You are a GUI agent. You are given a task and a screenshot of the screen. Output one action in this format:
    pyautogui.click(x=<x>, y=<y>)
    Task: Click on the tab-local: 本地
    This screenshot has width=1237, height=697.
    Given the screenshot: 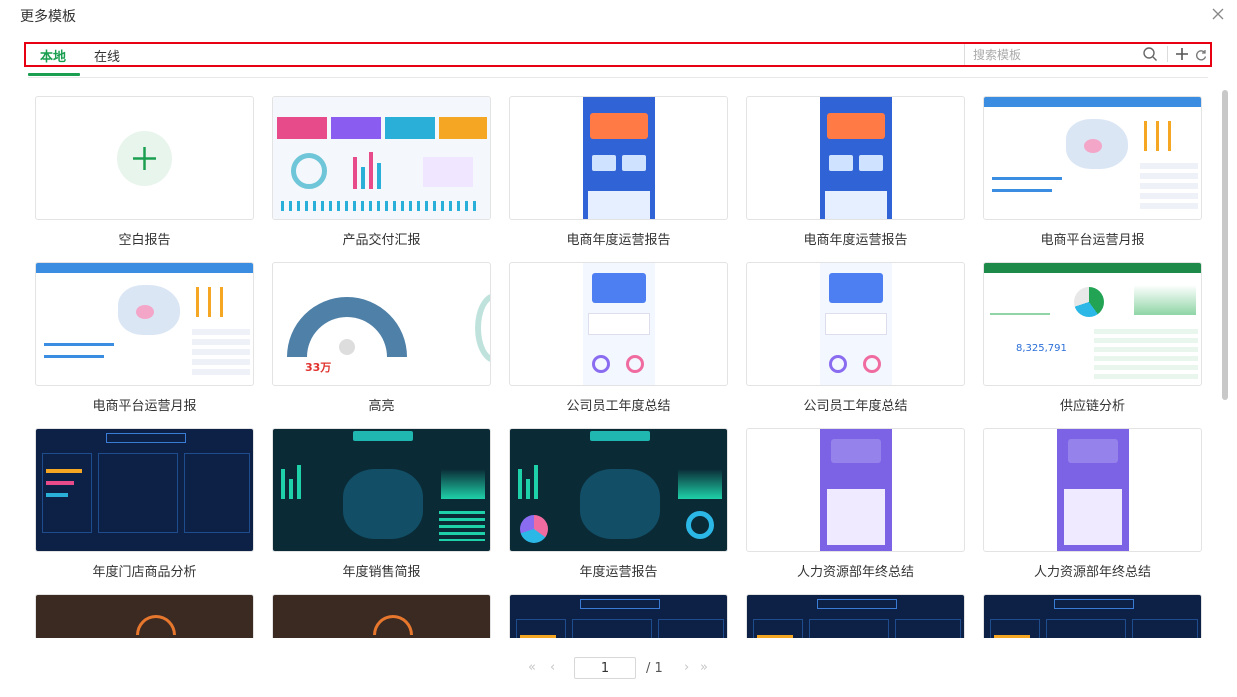 What is the action you would take?
    pyautogui.click(x=53, y=55)
    